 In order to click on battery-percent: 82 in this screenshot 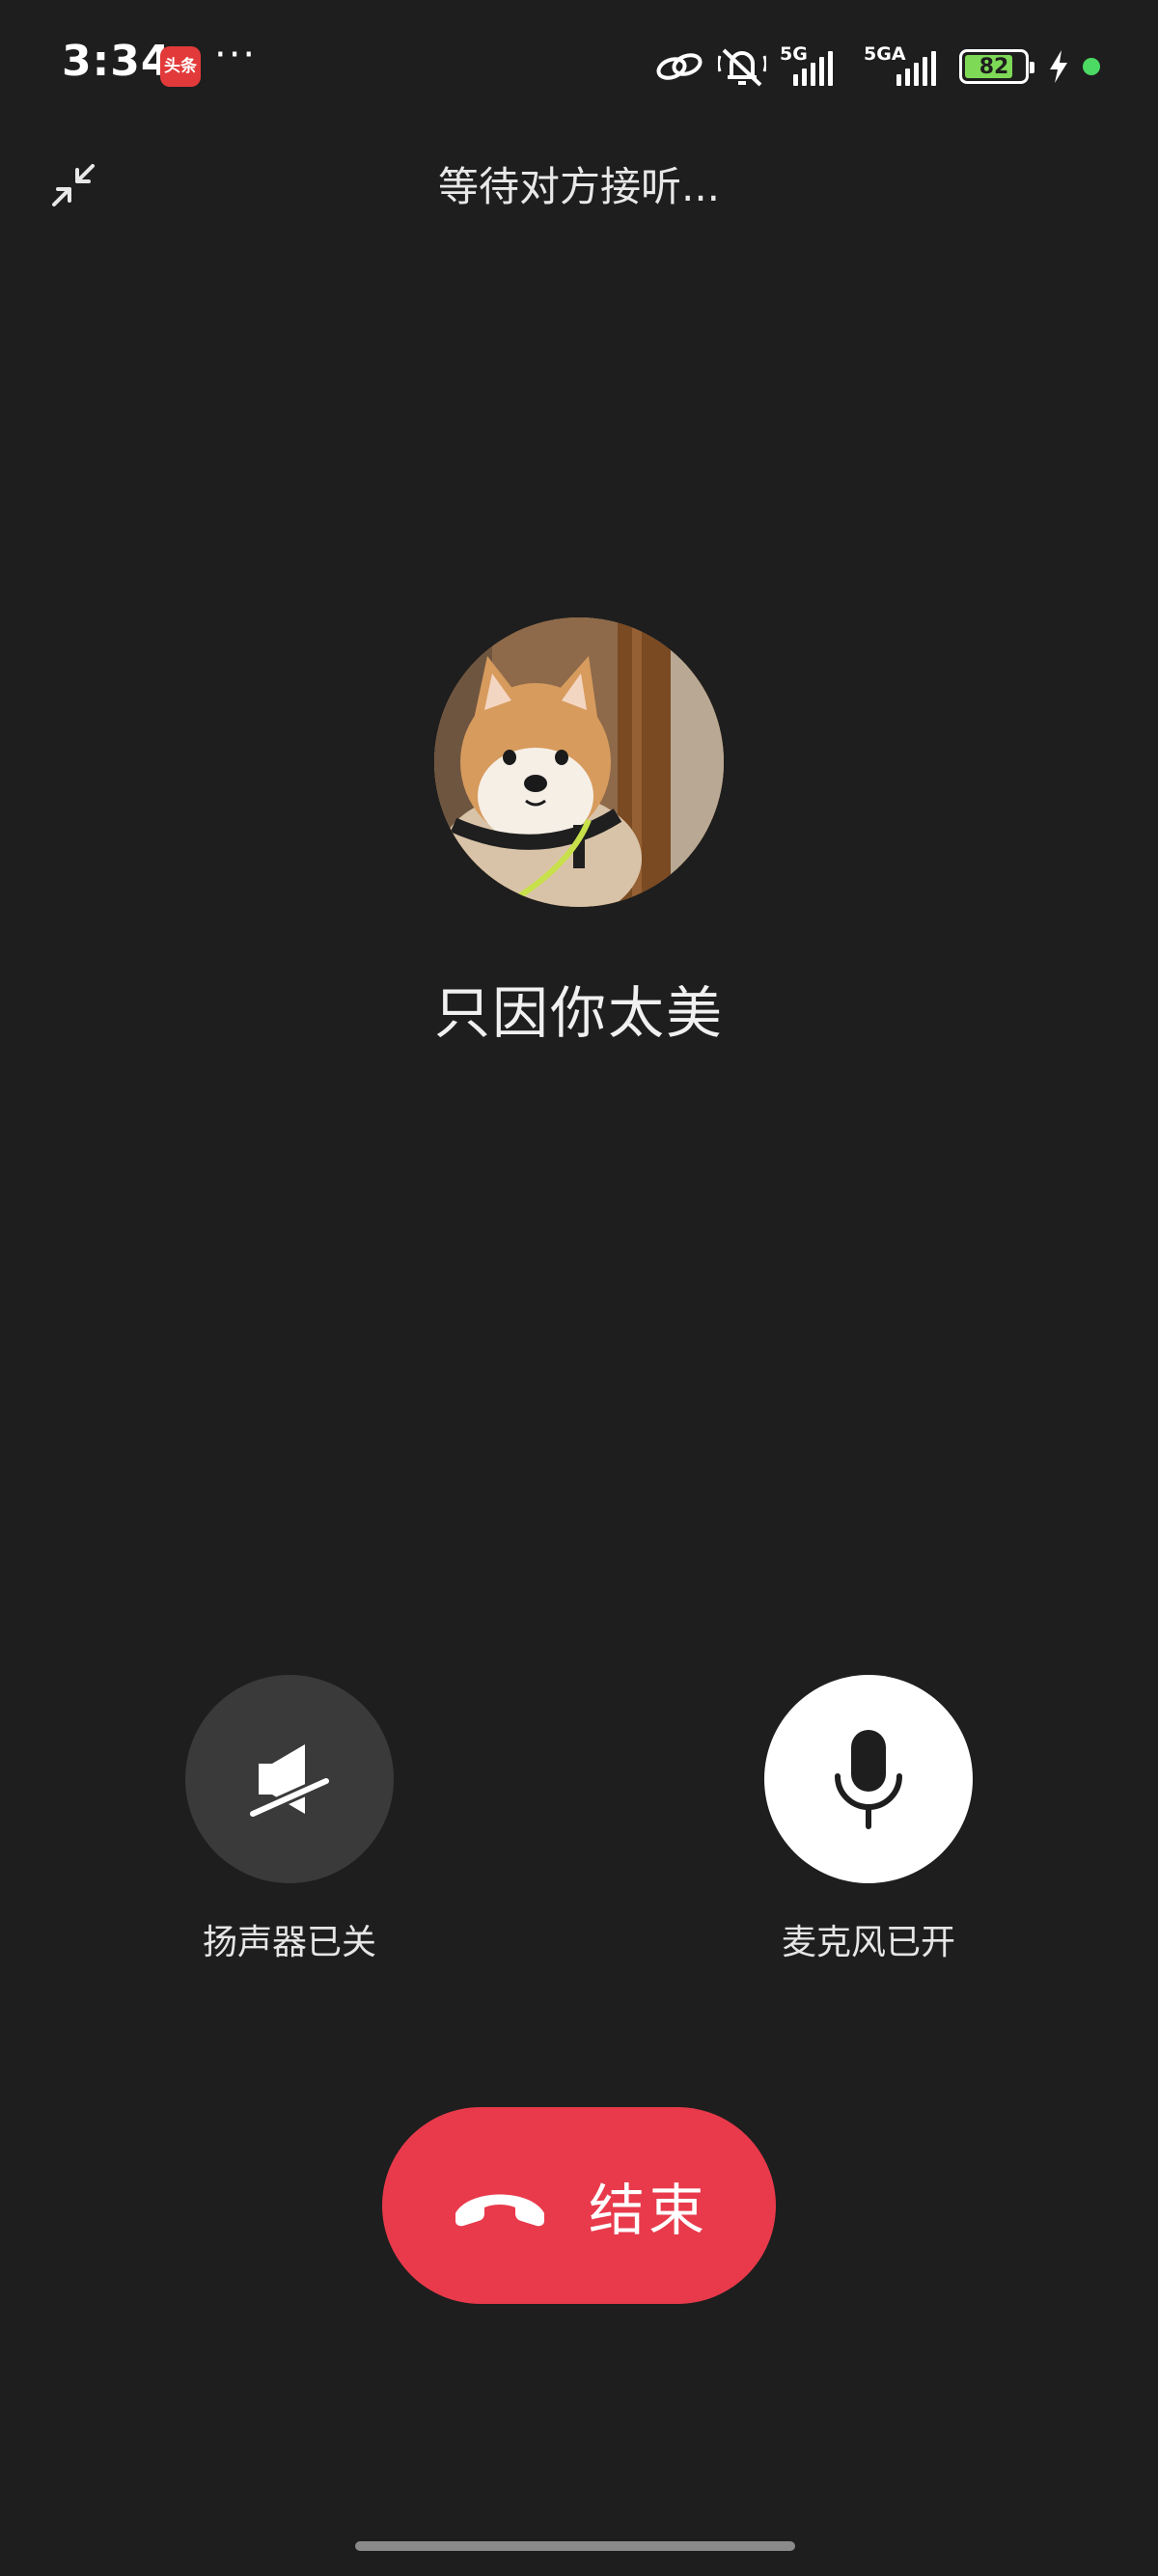, I will do `click(994, 66)`.